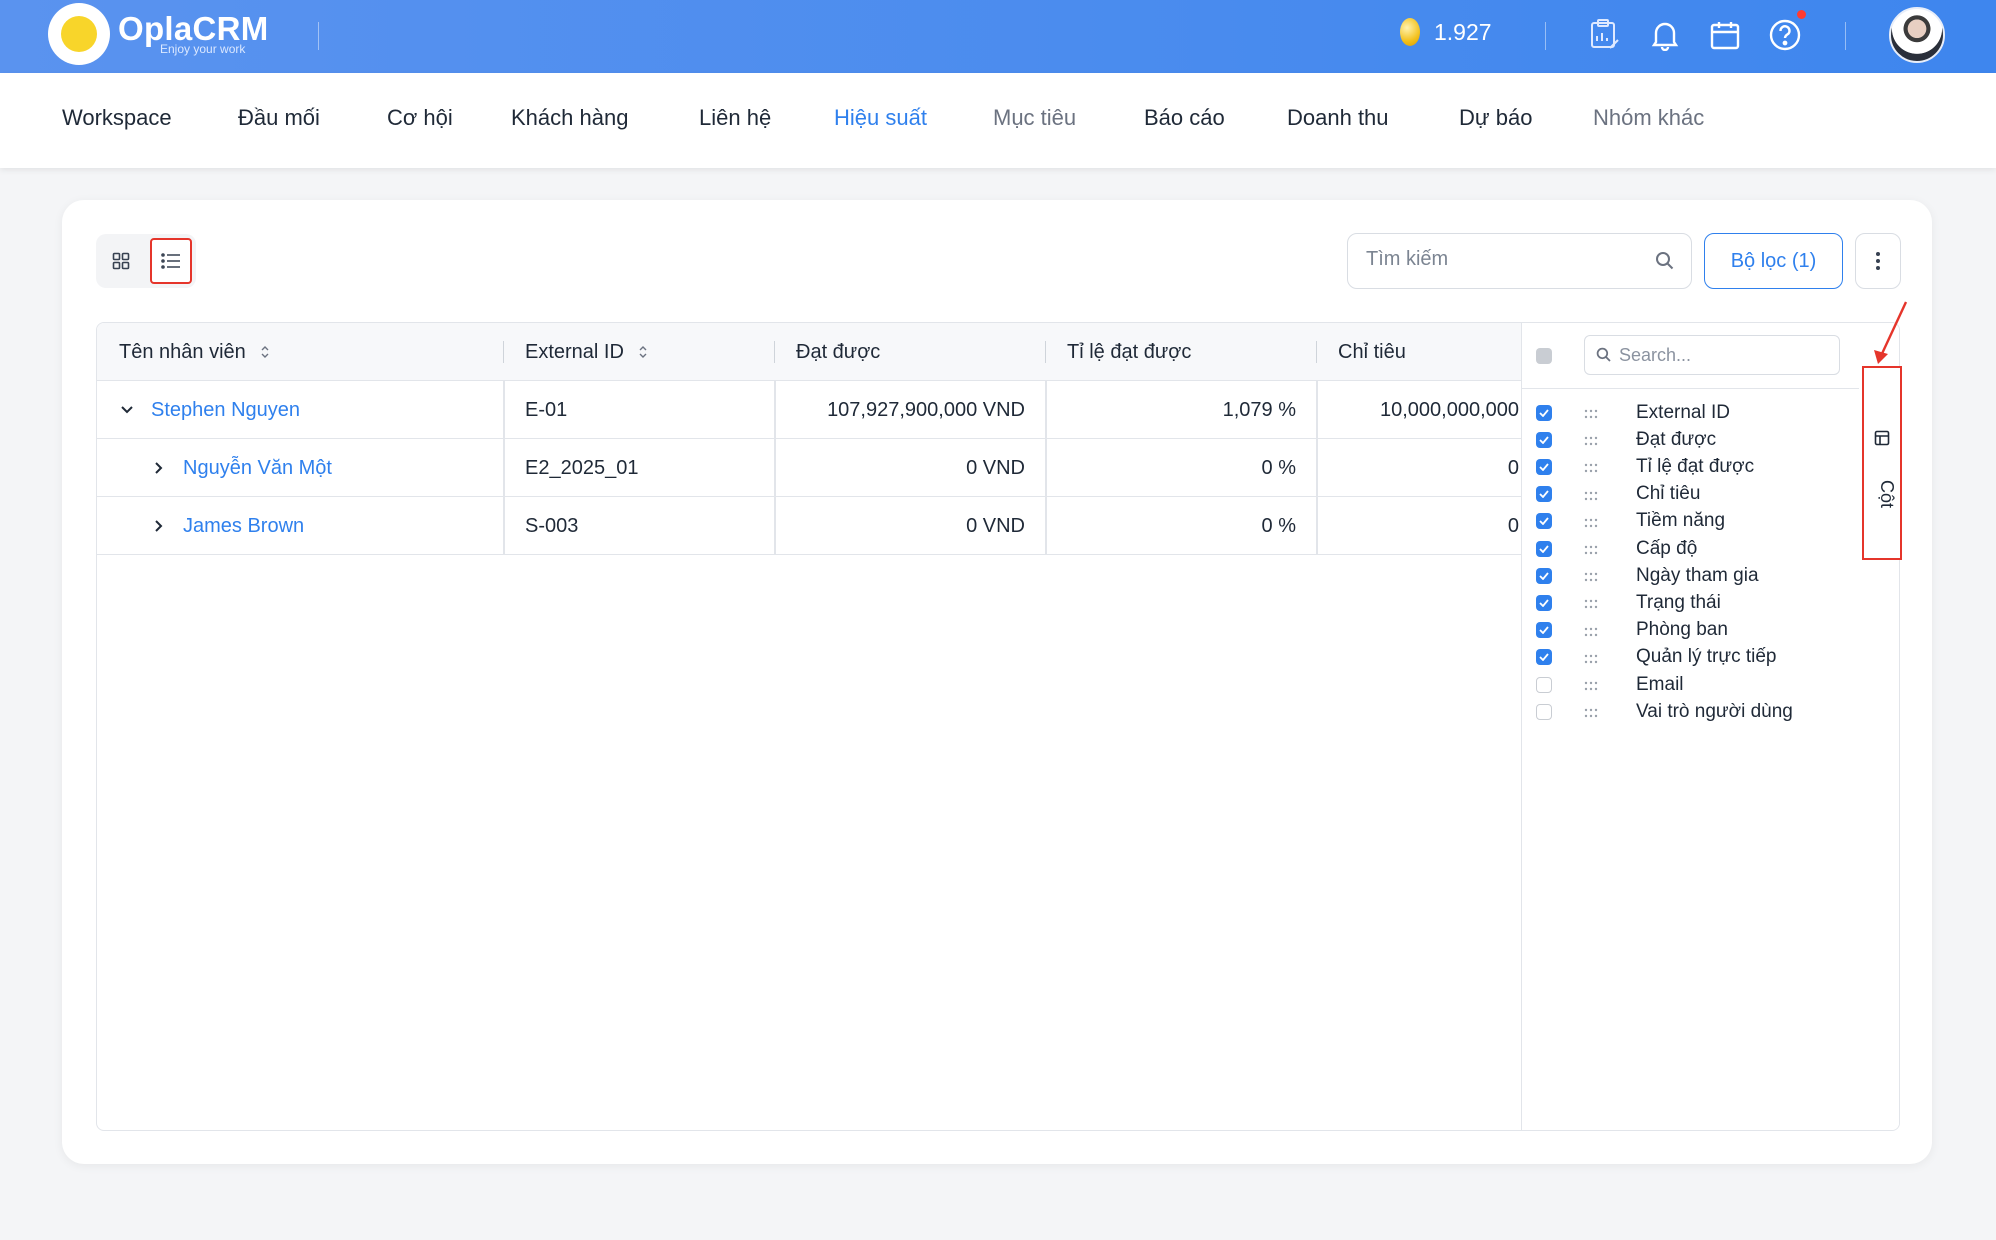 This screenshot has height=1240, width=1996. Describe the element at coordinates (1725, 35) in the screenshot. I see `calendar-icon` at that location.